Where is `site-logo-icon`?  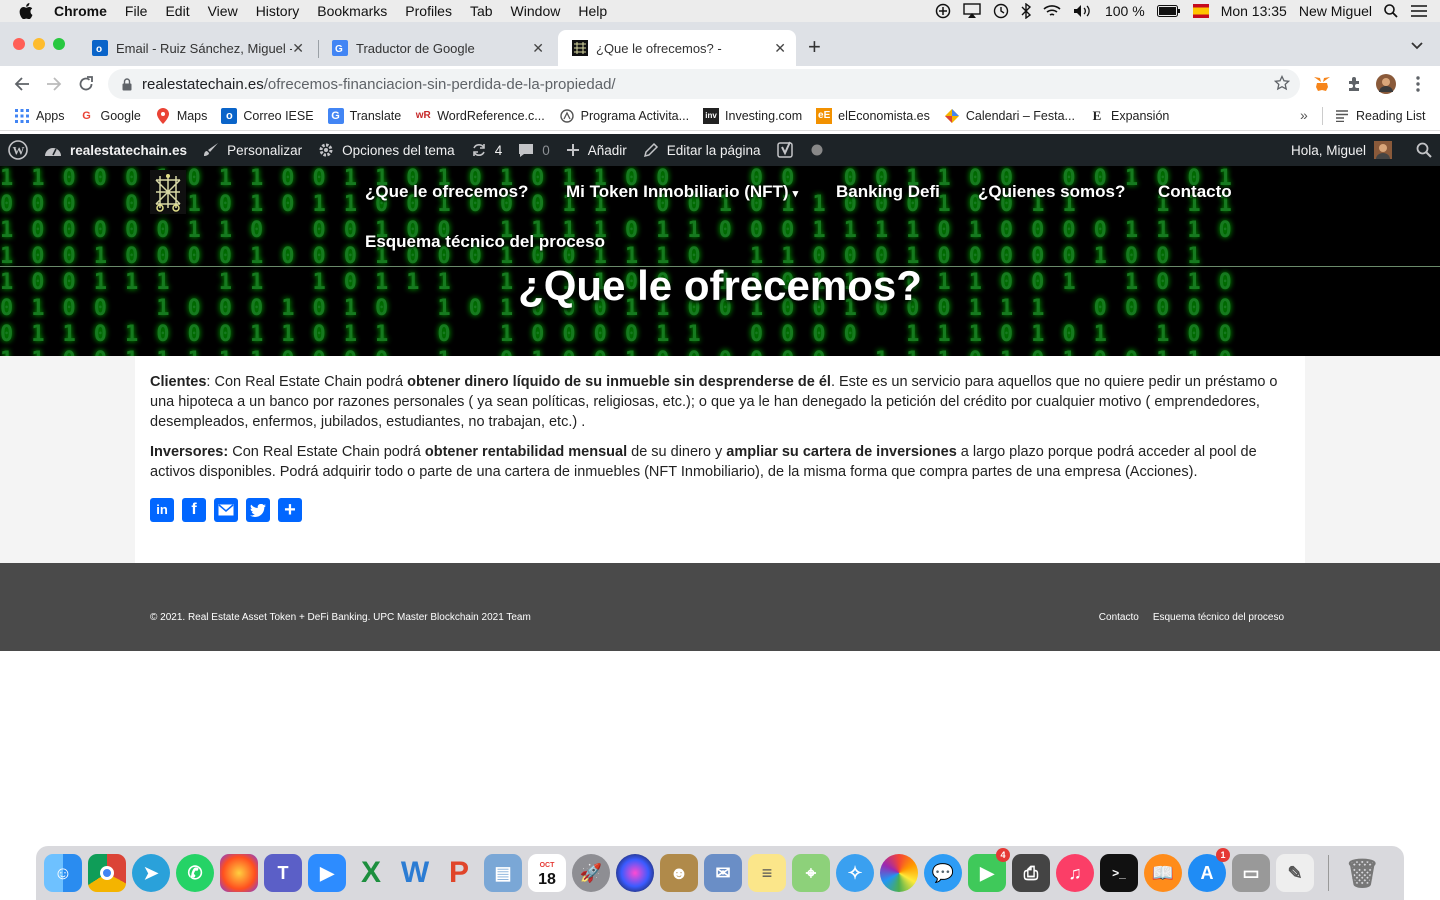 site-logo-icon is located at coordinates (168, 192).